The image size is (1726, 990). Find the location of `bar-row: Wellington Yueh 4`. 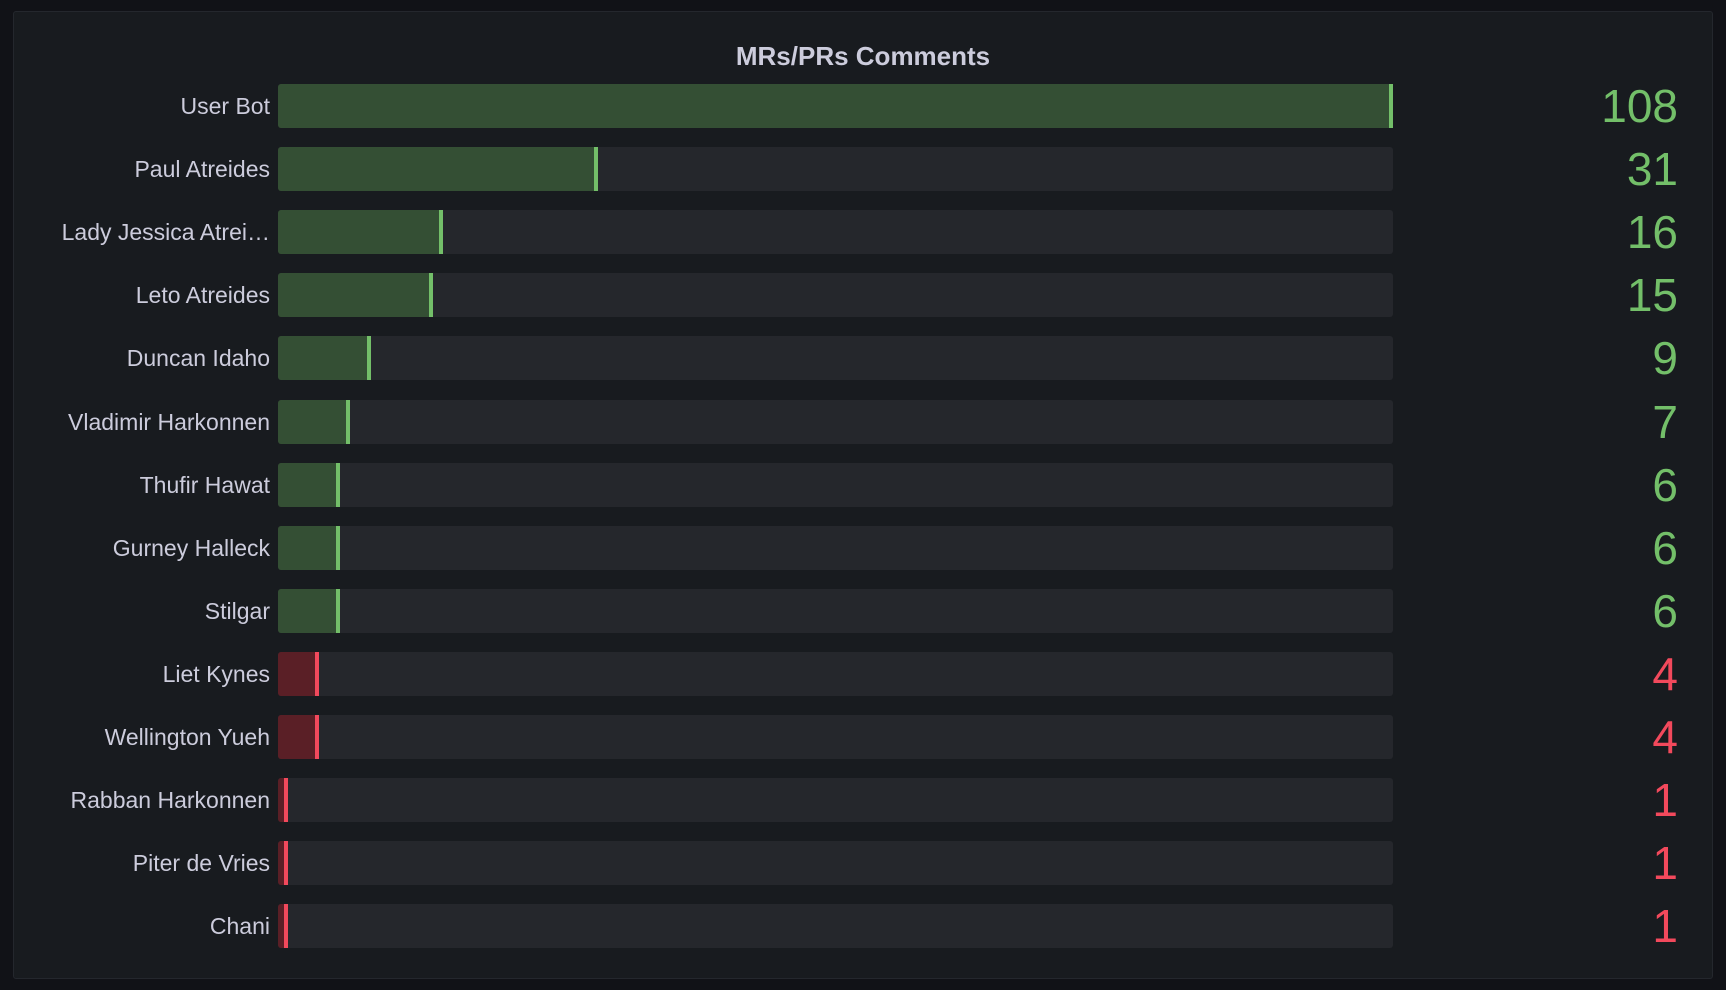

bar-row: Wellington Yueh 4 is located at coordinates (864, 737).